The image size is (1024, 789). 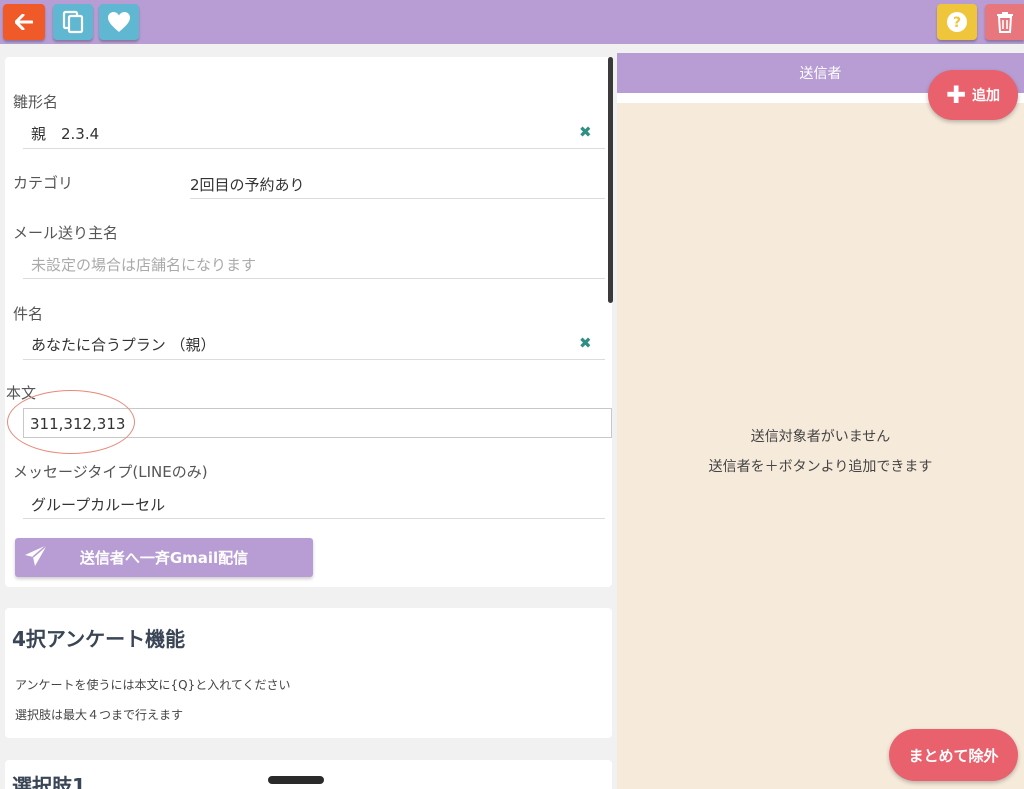 What do you see at coordinates (986, 96) in the screenshot?
I see `add-recipient-label: 追加` at bounding box center [986, 96].